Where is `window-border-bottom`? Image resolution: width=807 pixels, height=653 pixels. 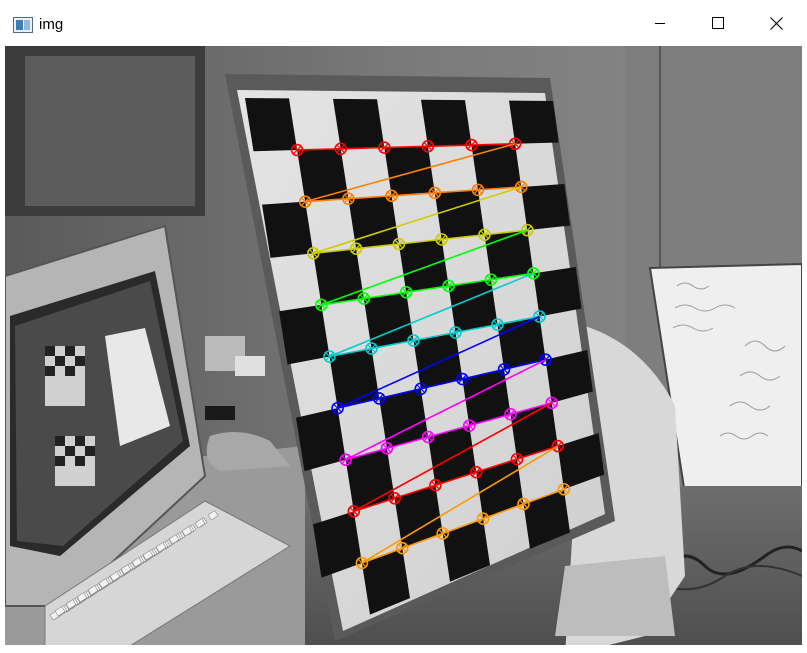
window-border-bottom is located at coordinates (403, 649).